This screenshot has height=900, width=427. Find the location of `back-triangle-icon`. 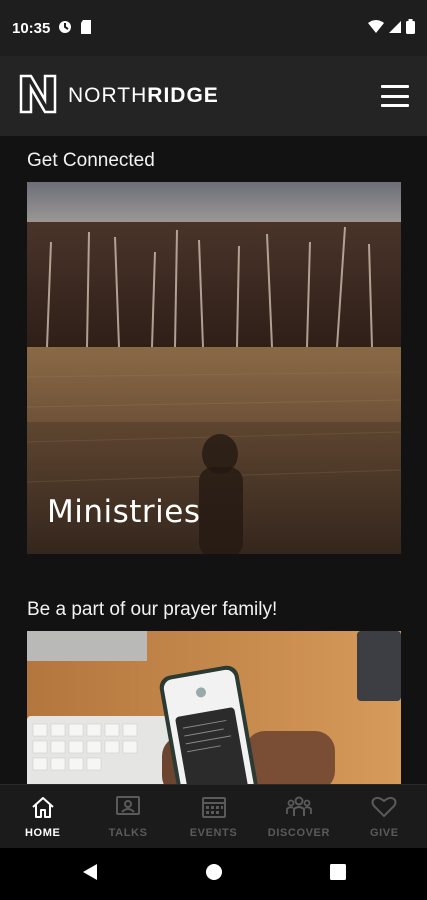

back-triangle-icon is located at coordinates (90, 874).